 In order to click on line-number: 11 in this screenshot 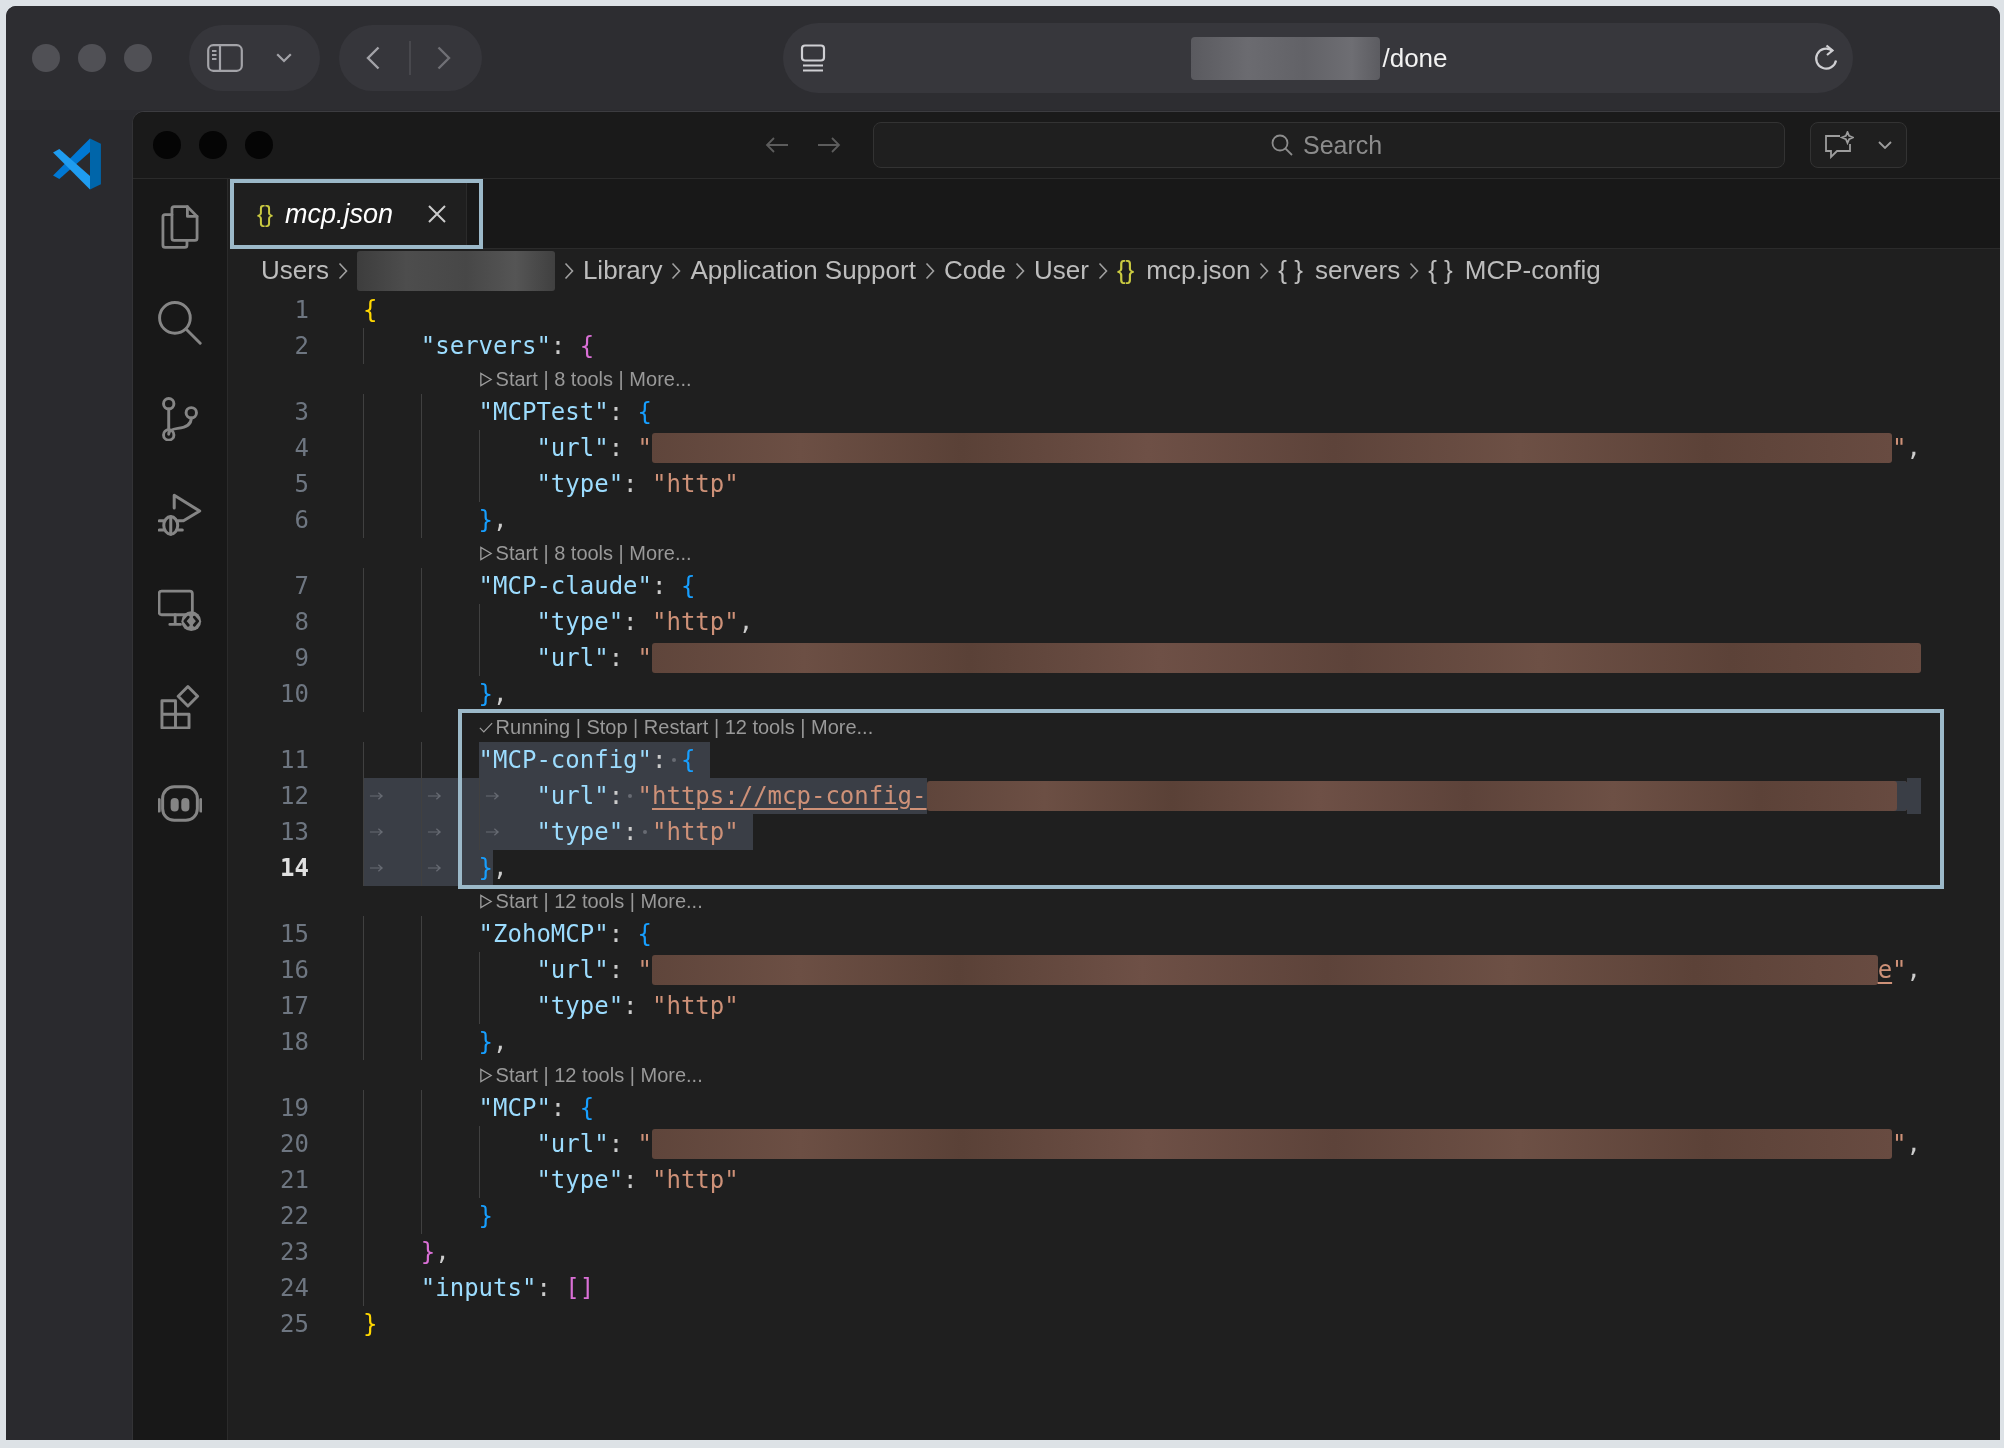, I will do `click(294, 760)`.